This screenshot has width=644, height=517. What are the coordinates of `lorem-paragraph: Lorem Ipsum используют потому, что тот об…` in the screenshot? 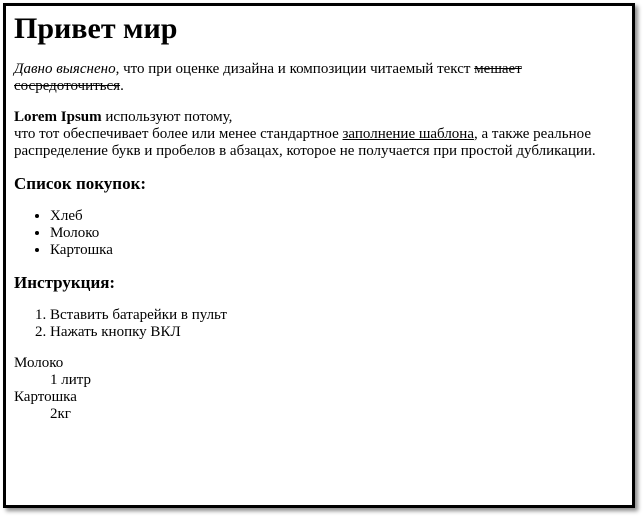 It's located at (320, 134).